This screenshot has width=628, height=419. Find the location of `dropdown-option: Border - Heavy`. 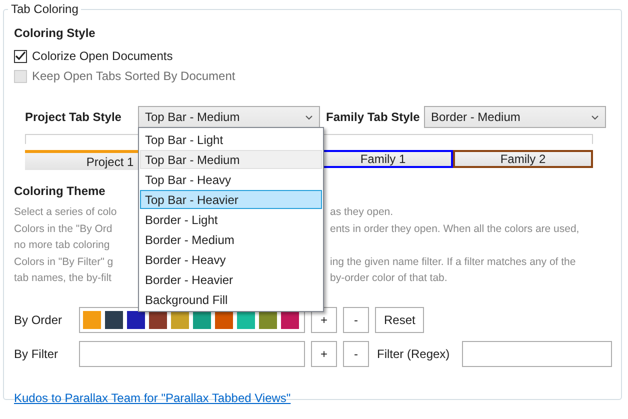

dropdown-option: Border - Heavy is located at coordinates (231, 259).